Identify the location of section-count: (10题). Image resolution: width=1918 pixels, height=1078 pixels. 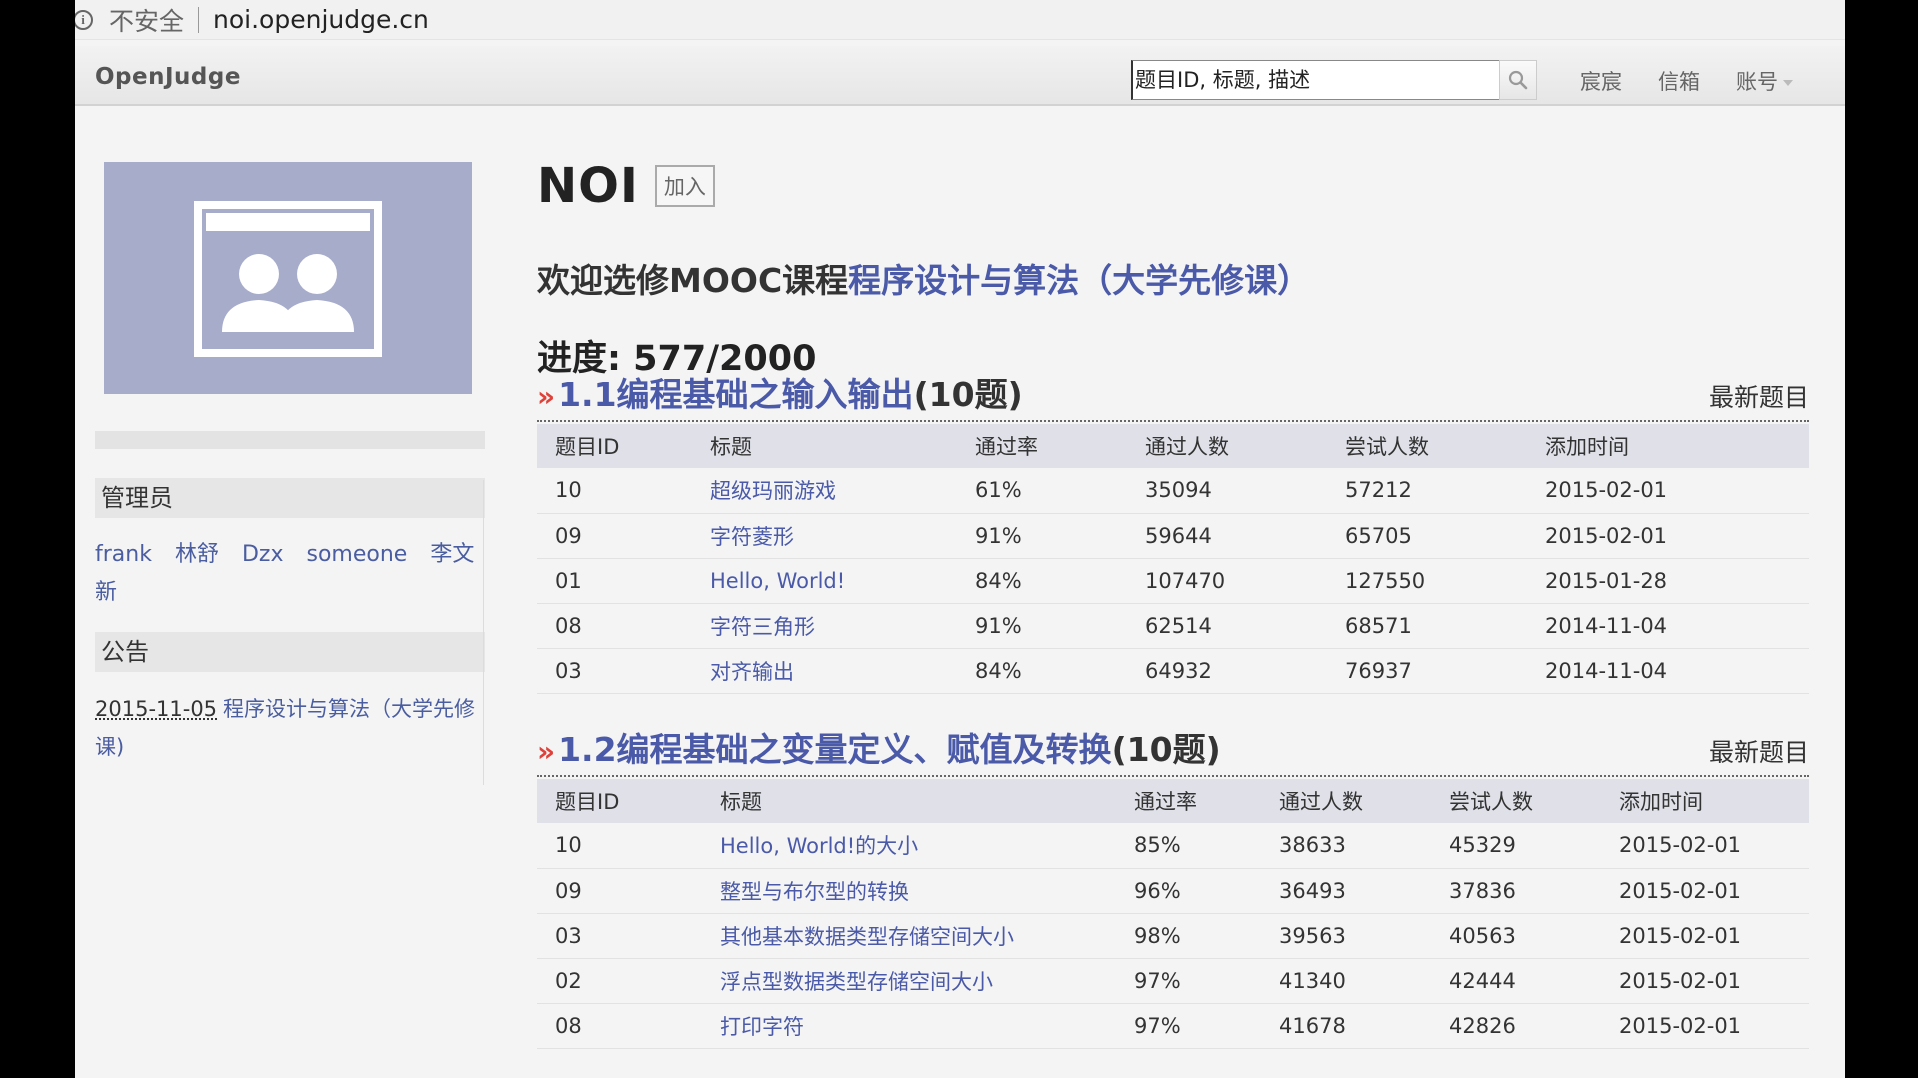
(1166, 749).